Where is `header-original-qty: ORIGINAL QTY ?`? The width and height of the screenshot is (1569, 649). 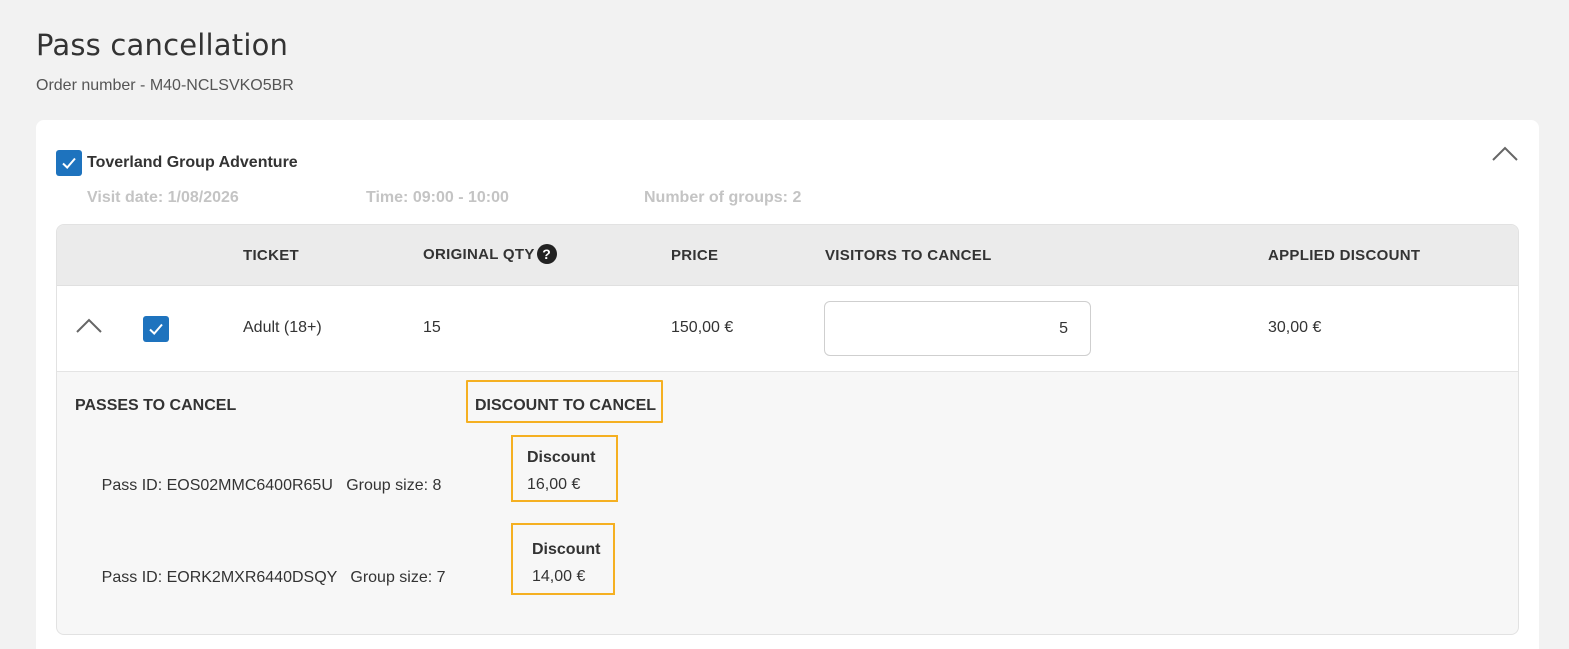 header-original-qty: ORIGINAL QTY ? is located at coordinates (490, 254).